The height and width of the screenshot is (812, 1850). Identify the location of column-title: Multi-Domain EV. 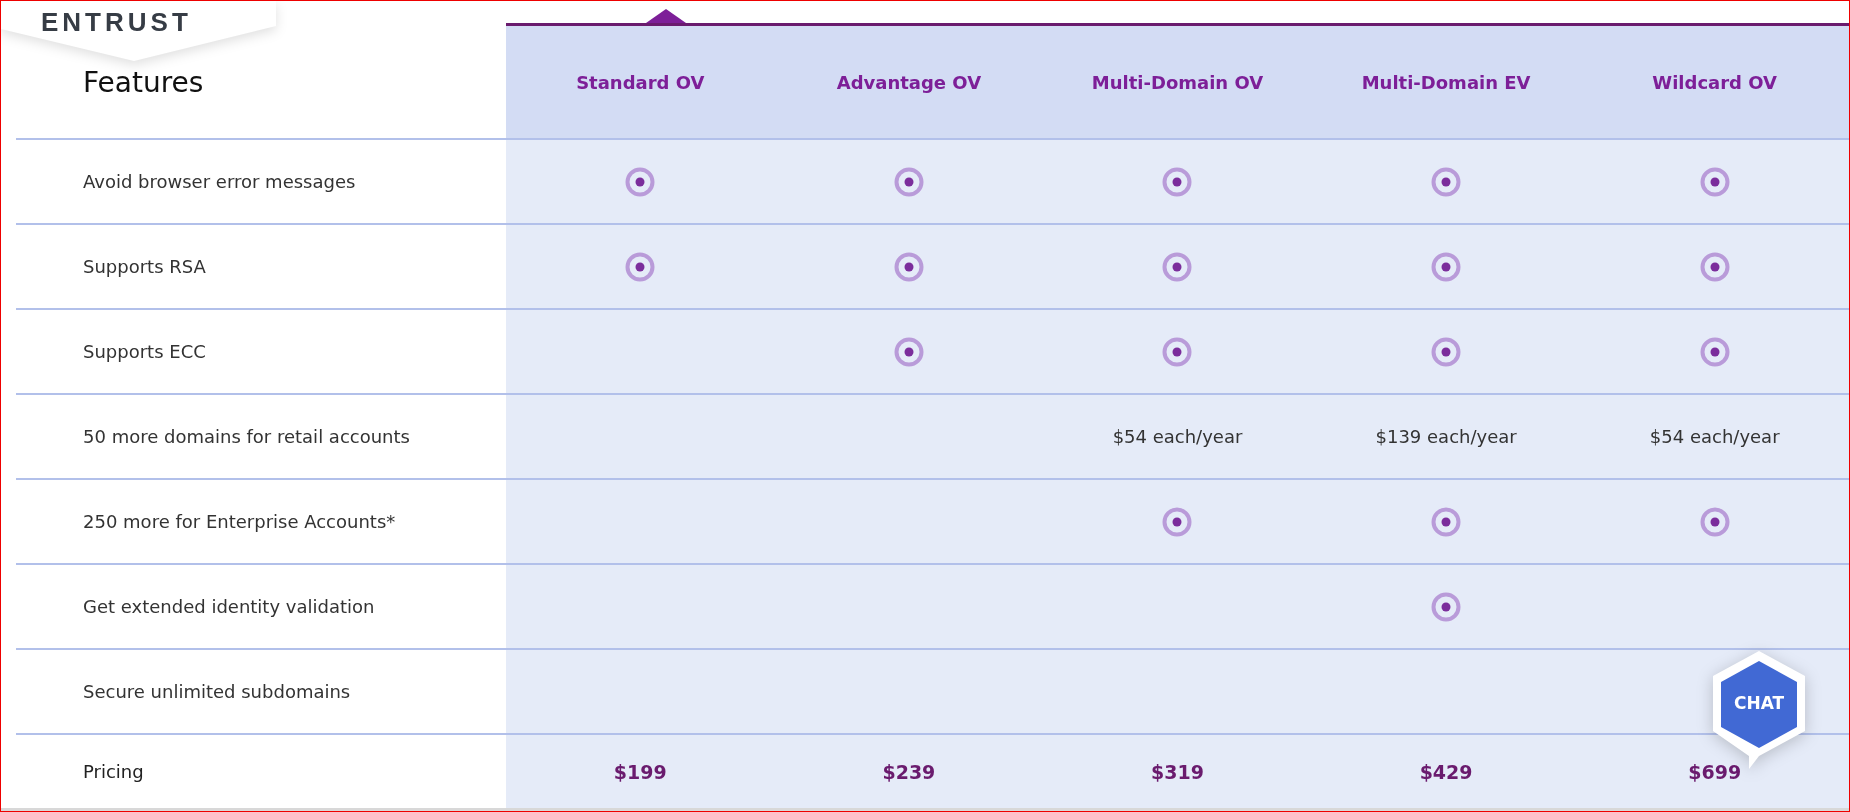
(1446, 82).